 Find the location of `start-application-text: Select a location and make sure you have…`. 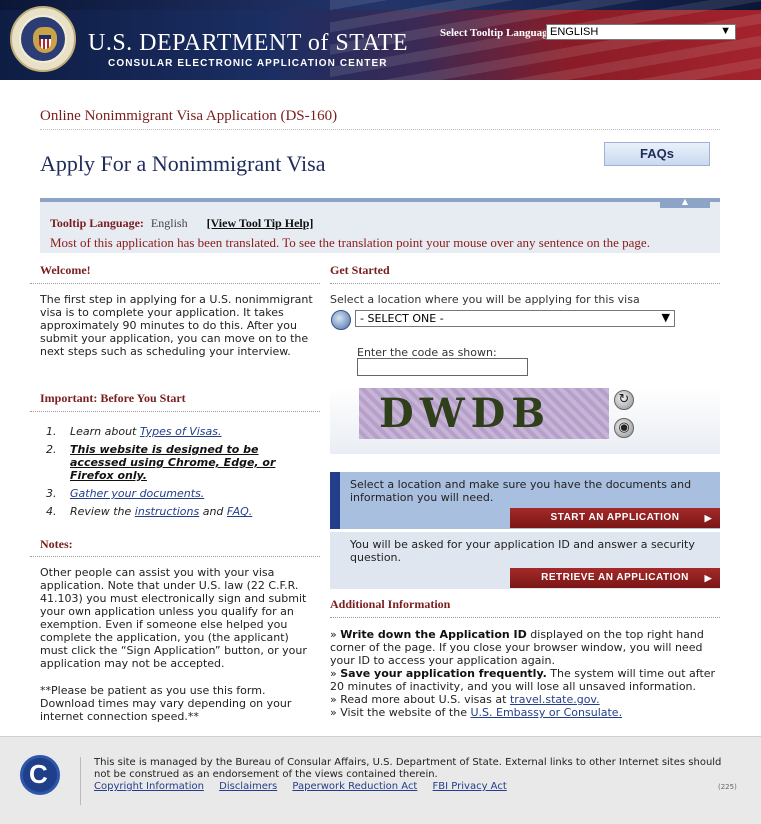

start-application-text: Select a location and make sure you have… is located at coordinates (521, 491).